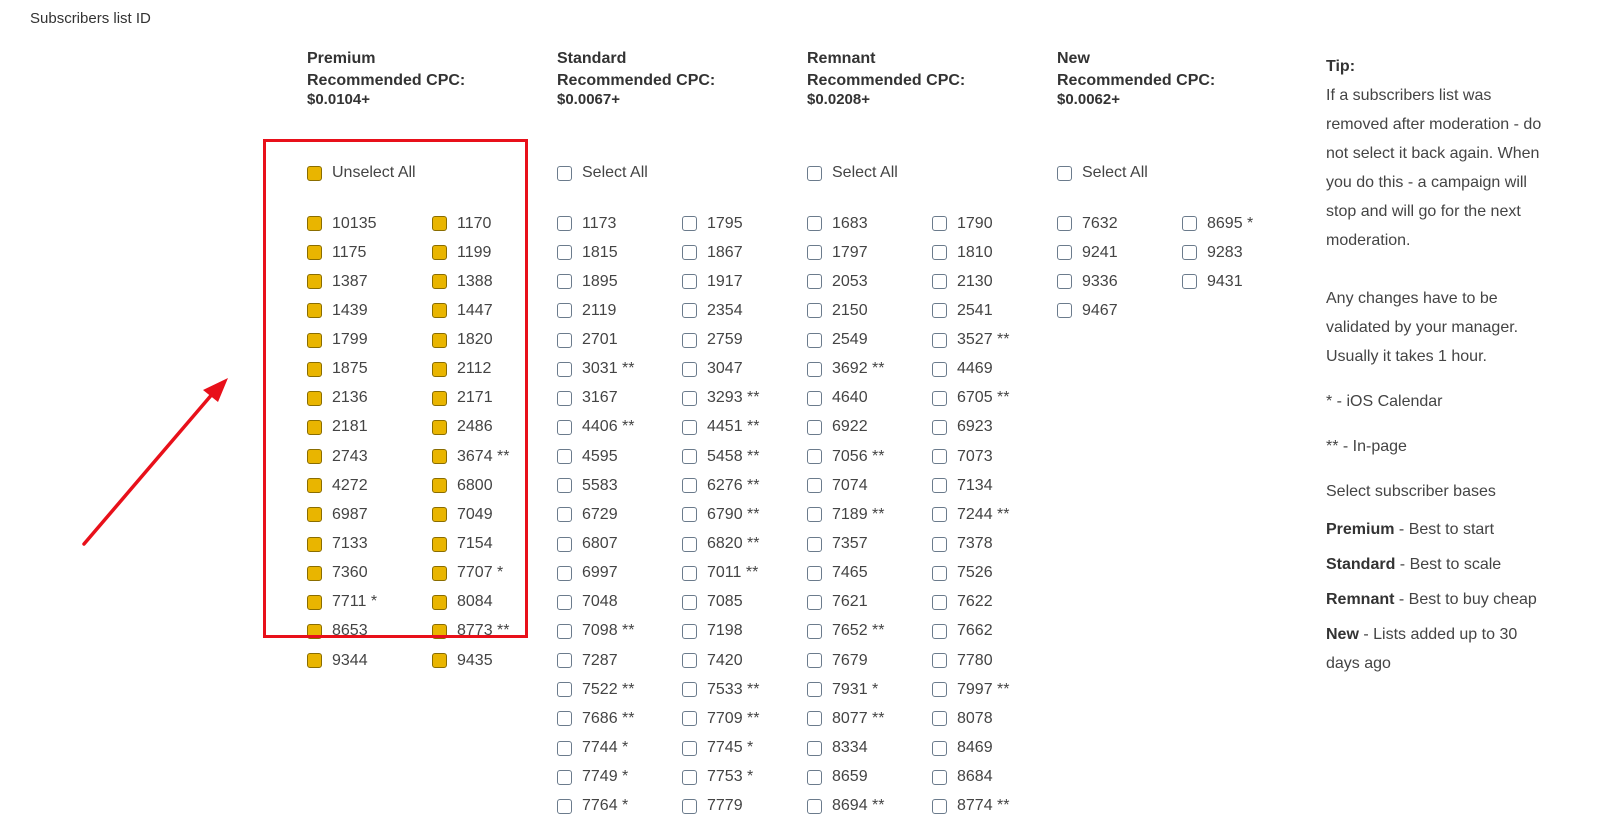 This screenshot has height=821, width=1613. What do you see at coordinates (994, 660) in the screenshot?
I see `list-item: 7780` at bounding box center [994, 660].